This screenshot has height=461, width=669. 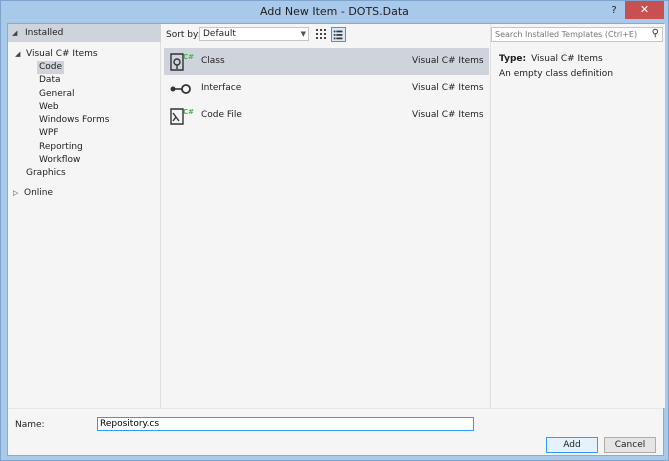 I want to click on tree-node-online: ▷ Online, so click(x=33, y=193).